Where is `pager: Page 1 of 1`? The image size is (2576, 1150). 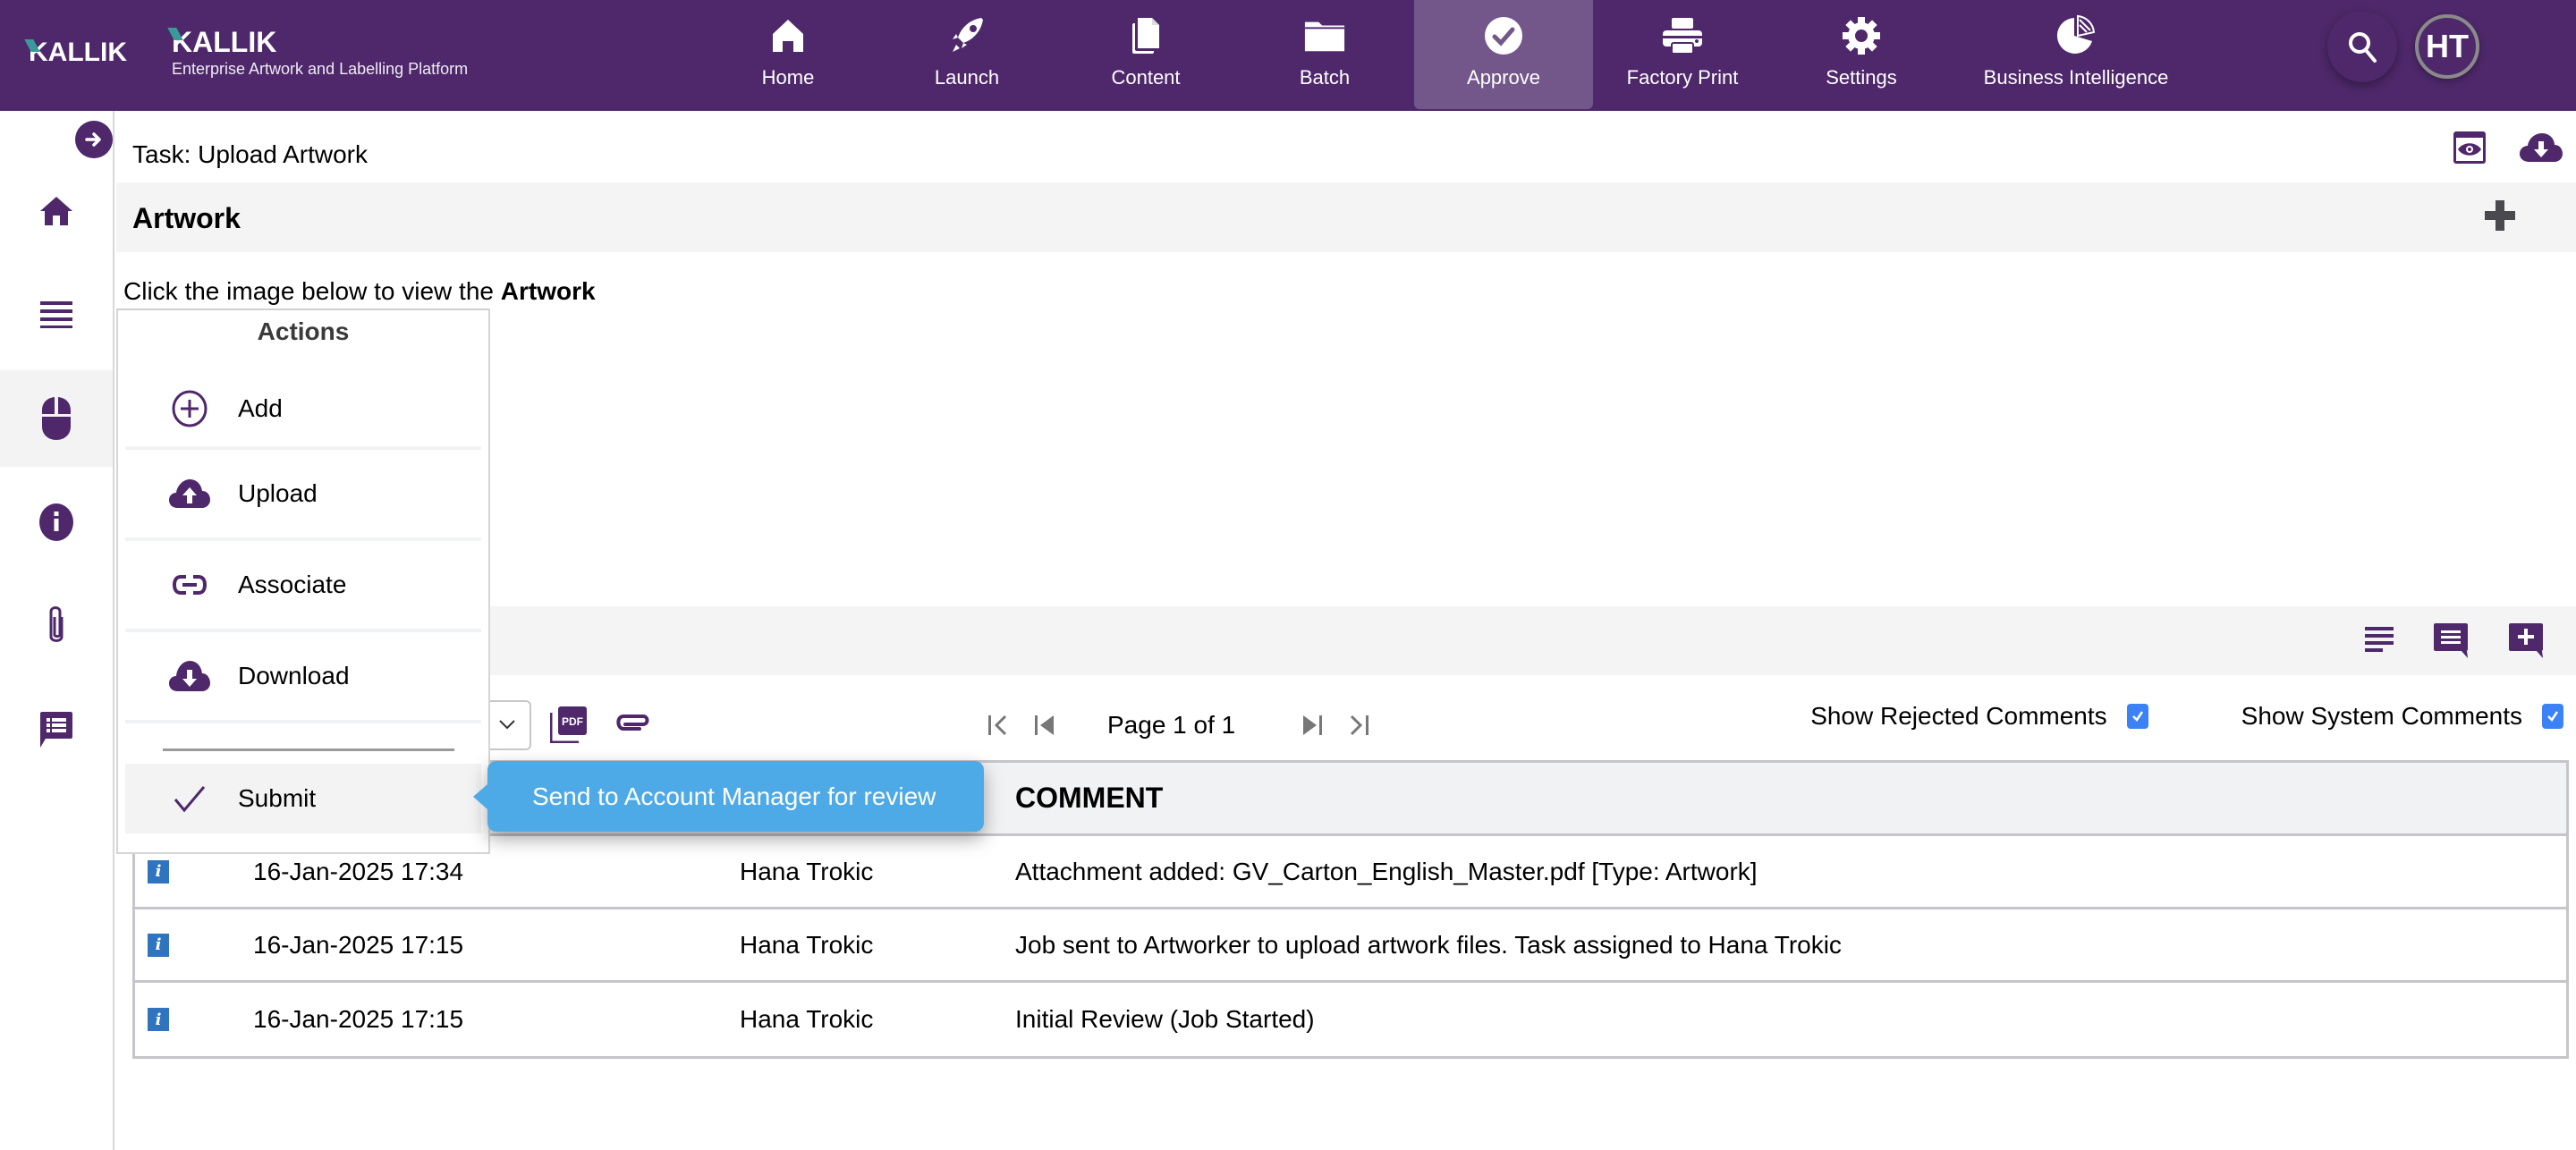
pager: Page 1 of 1 is located at coordinates (1178, 725).